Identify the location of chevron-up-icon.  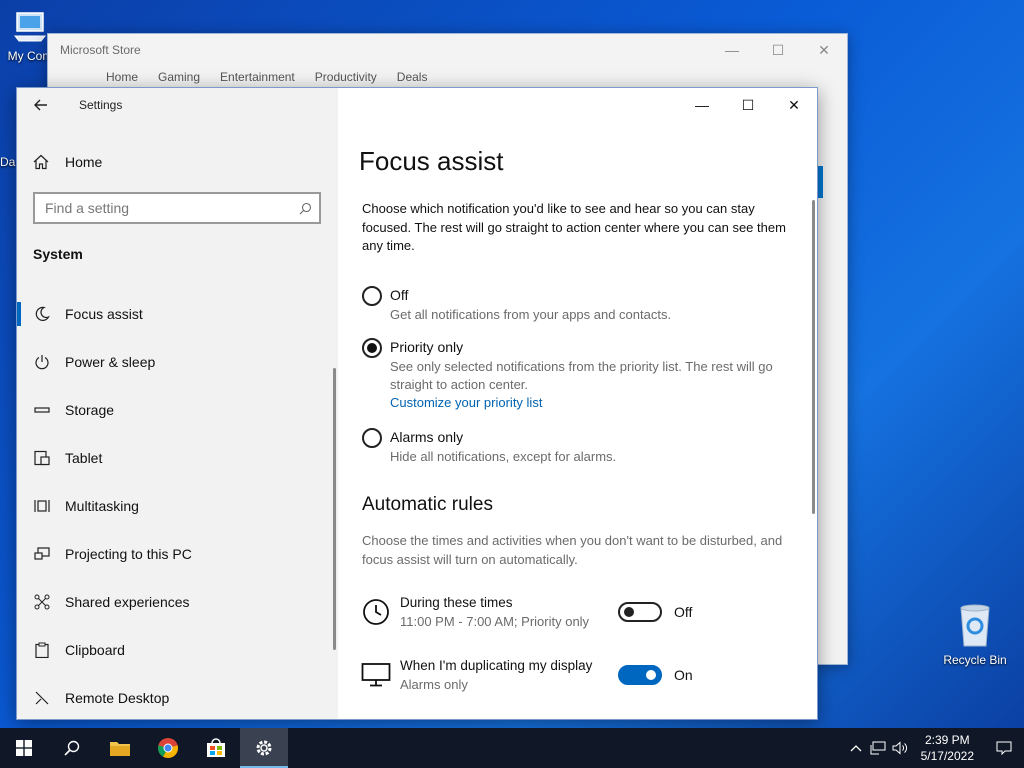
(856, 748).